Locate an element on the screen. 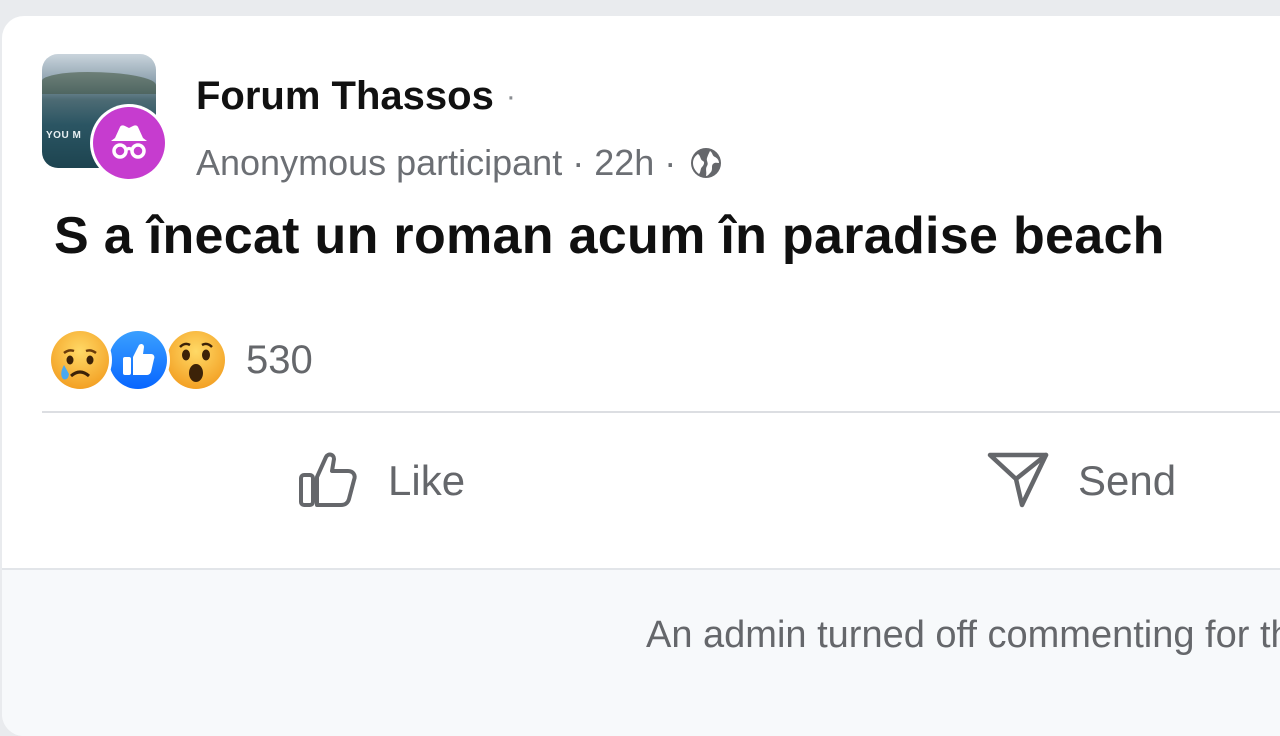  like-button: Like is located at coordinates (380, 481).